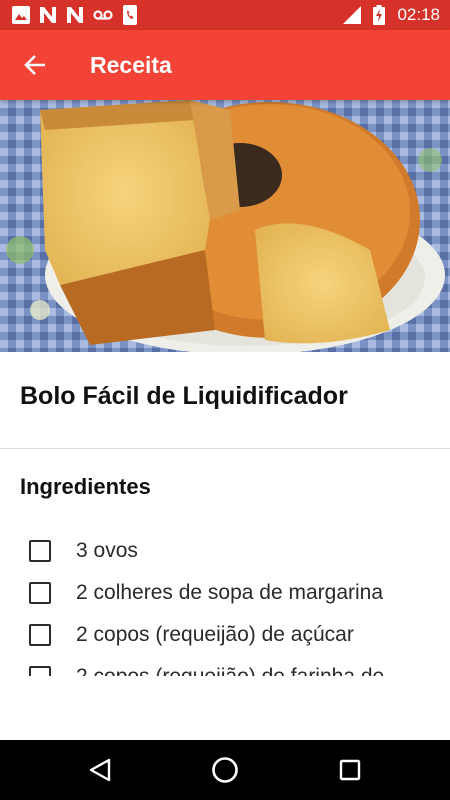 The height and width of the screenshot is (800, 450). What do you see at coordinates (225, 15) in the screenshot?
I see `status-bar: 02:18` at bounding box center [225, 15].